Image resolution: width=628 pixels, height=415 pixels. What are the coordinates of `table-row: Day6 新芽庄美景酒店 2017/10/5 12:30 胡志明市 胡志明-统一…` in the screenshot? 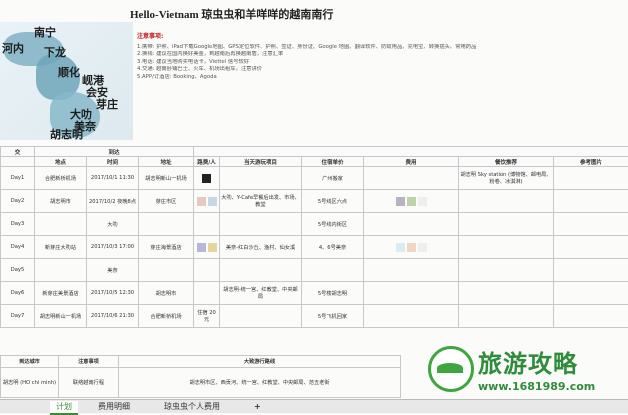 It's located at (314, 293).